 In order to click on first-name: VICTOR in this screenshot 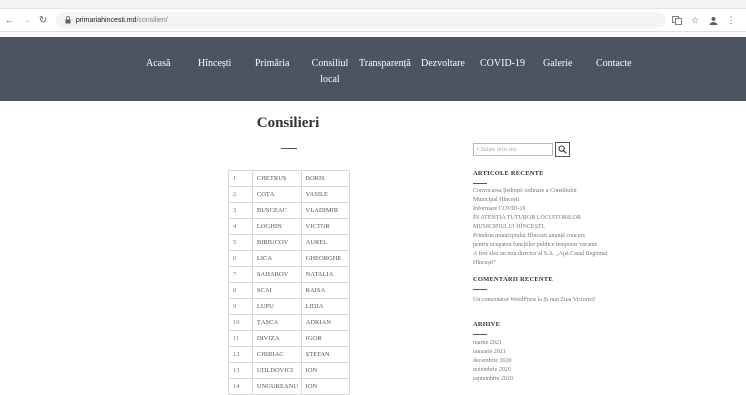, I will do `click(325, 226)`.